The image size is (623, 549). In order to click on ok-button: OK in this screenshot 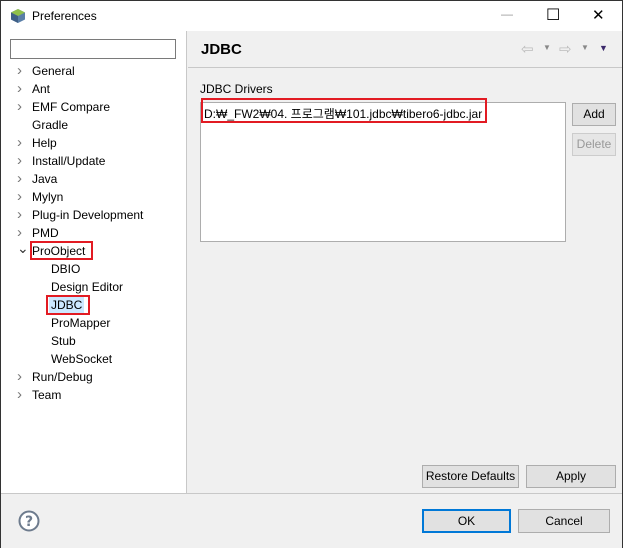, I will do `click(466, 521)`.